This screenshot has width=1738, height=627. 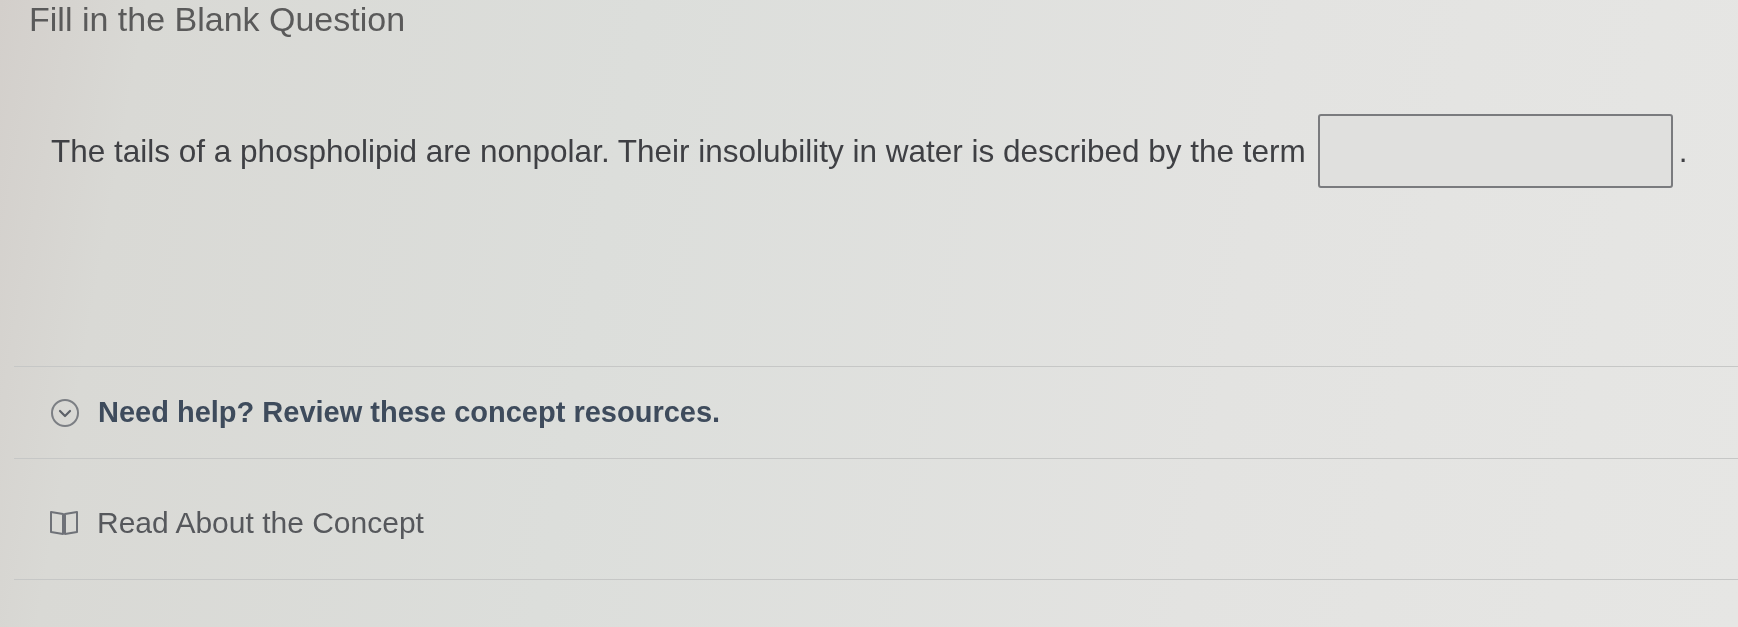 What do you see at coordinates (64, 523) in the screenshot?
I see `open-book-icon` at bounding box center [64, 523].